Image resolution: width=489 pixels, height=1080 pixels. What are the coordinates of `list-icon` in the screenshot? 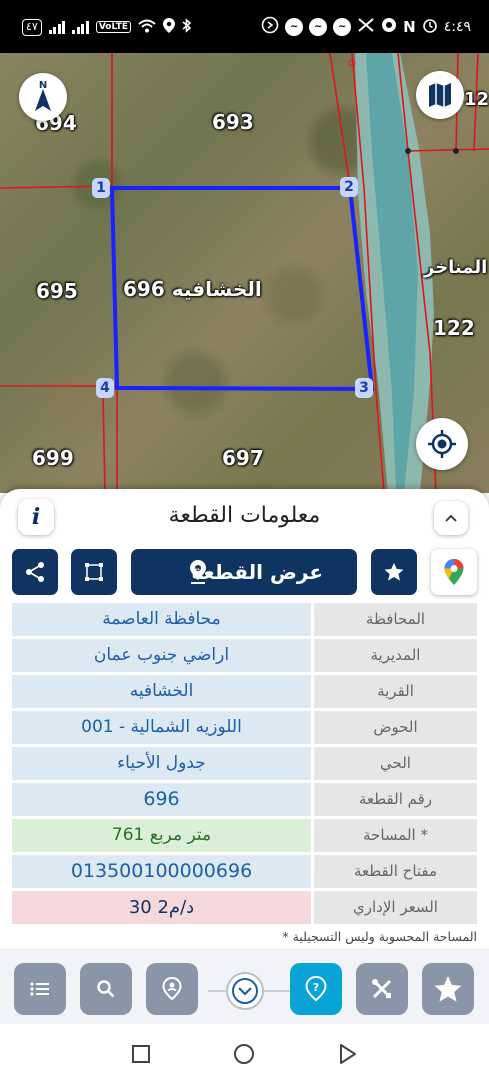 It's located at (39, 989).